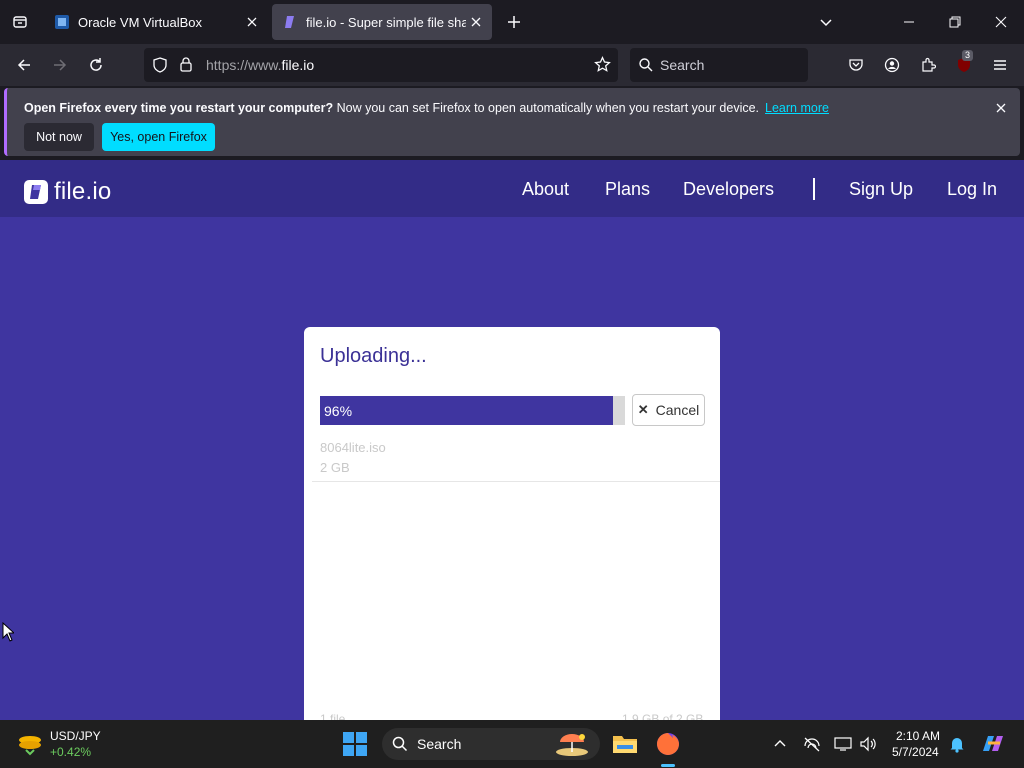  What do you see at coordinates (545, 189) in the screenshot?
I see `nav-about: About` at bounding box center [545, 189].